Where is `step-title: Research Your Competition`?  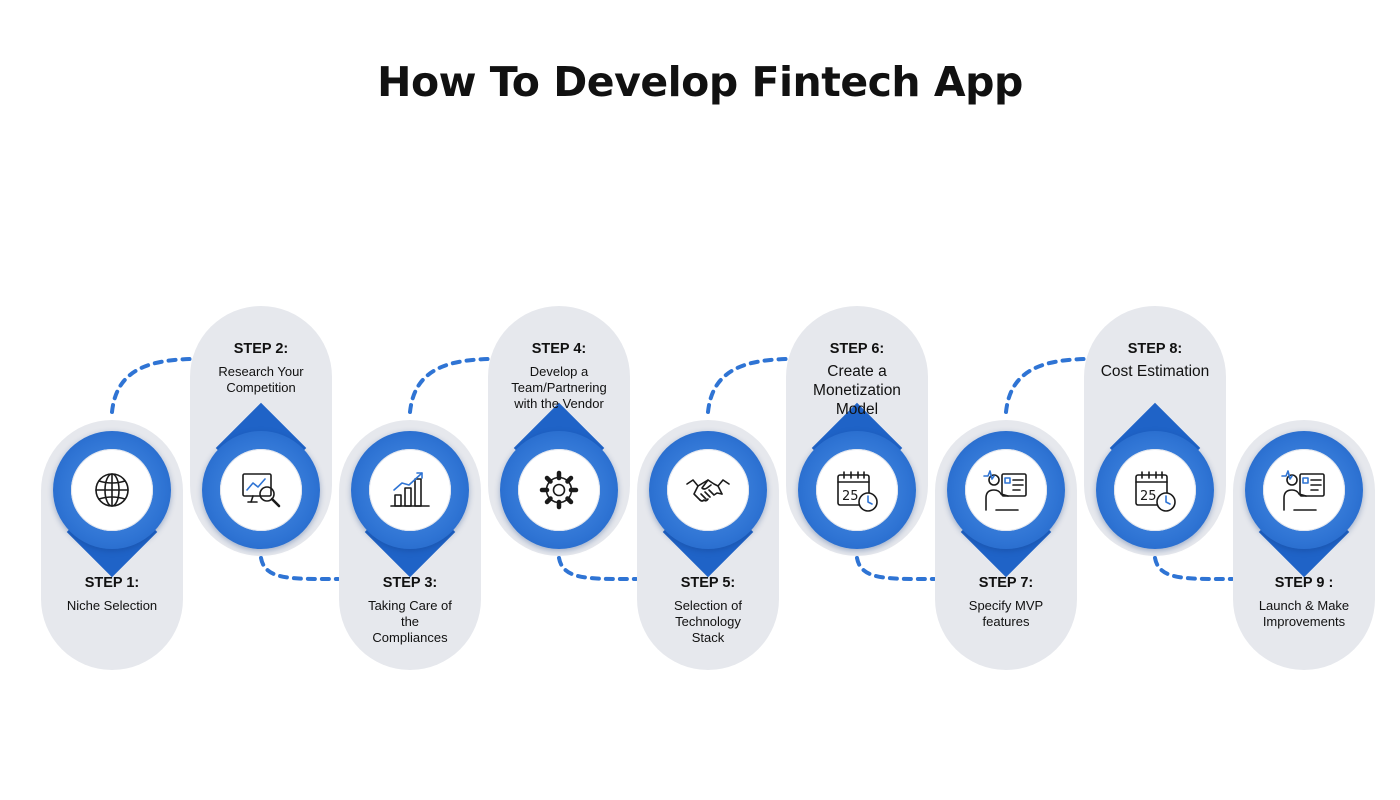
step-title: Research Your Competition is located at coordinates (261, 379).